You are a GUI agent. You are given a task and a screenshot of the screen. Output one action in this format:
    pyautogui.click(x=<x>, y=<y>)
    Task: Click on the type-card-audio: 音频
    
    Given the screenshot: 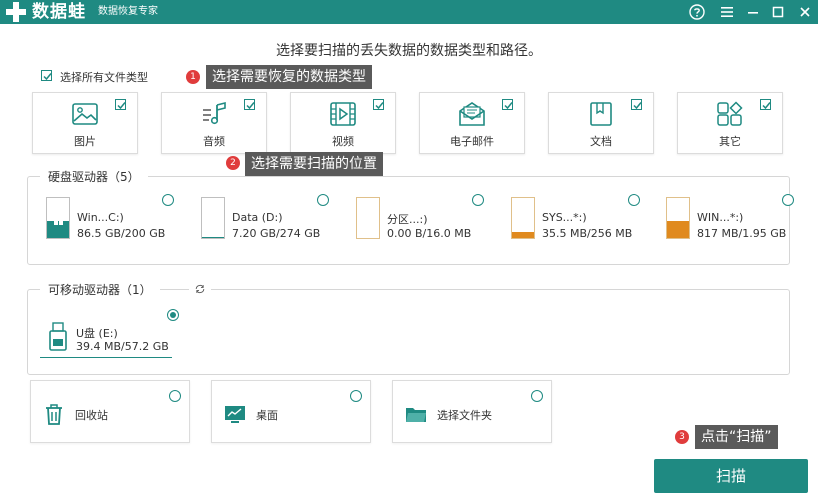 What is the action you would take?
    pyautogui.click(x=214, y=123)
    